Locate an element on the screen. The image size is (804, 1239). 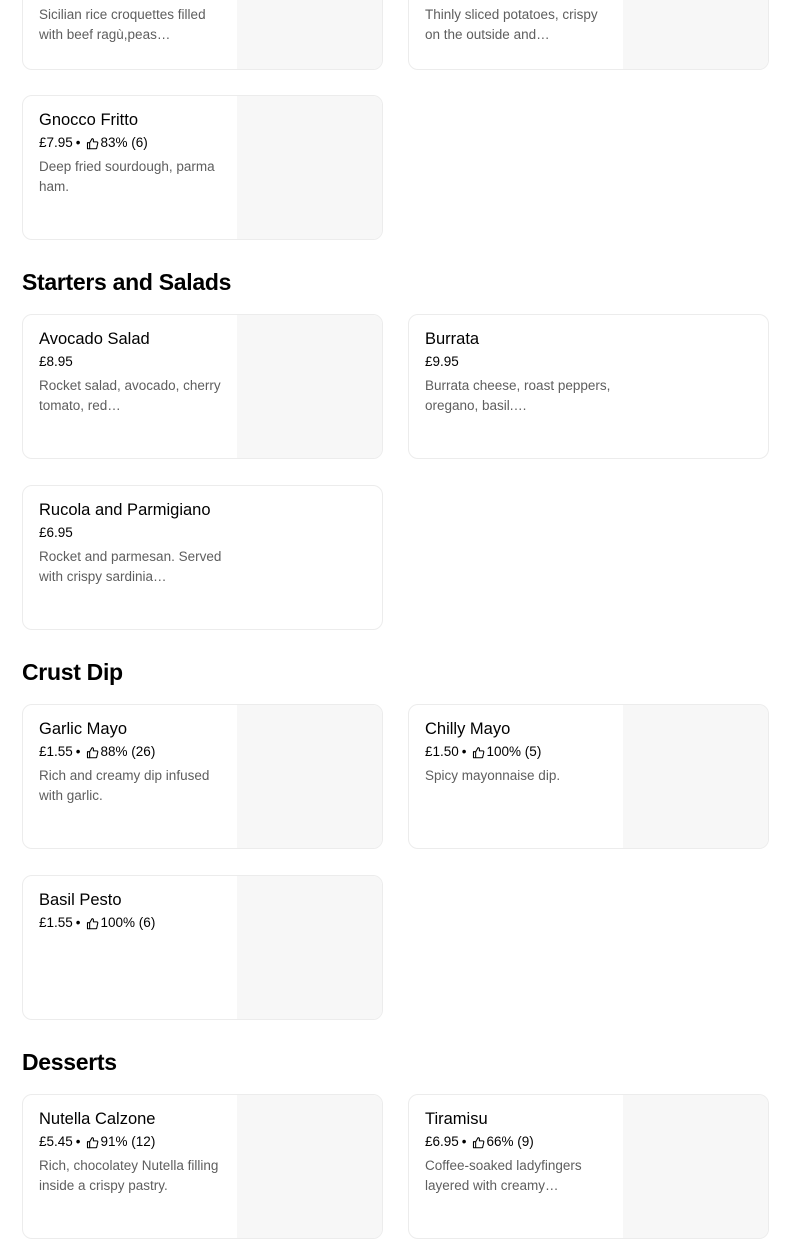
section-title-crust-dip: Crust Dip is located at coordinates (72, 672).